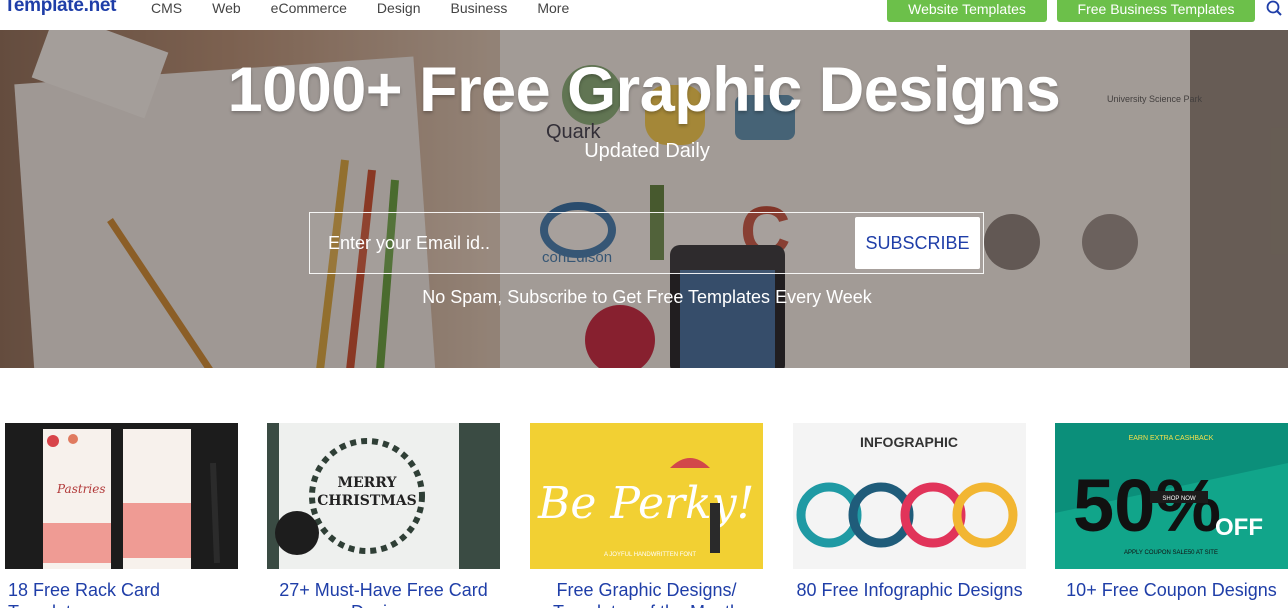  Describe the element at coordinates (644, 90) in the screenshot. I see `hero-title: 1000+ Free Graphic Designs` at that location.